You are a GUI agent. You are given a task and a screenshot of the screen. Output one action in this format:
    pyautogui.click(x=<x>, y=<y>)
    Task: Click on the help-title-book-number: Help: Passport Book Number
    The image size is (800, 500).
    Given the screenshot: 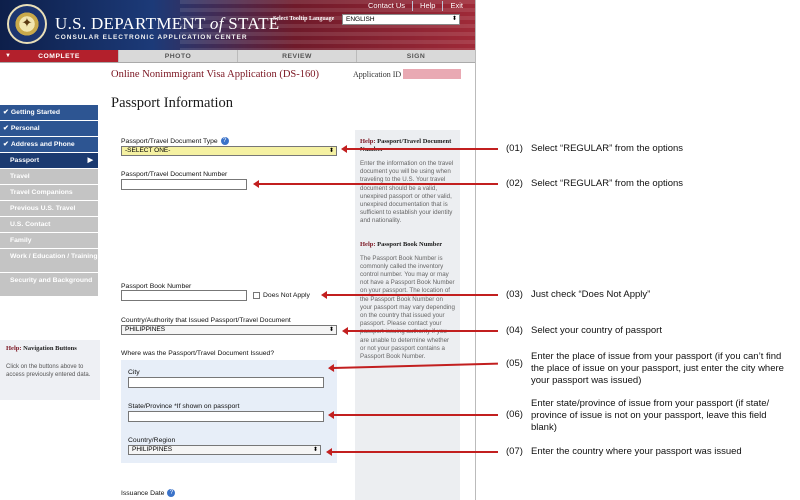 What is the action you would take?
    pyautogui.click(x=407, y=245)
    